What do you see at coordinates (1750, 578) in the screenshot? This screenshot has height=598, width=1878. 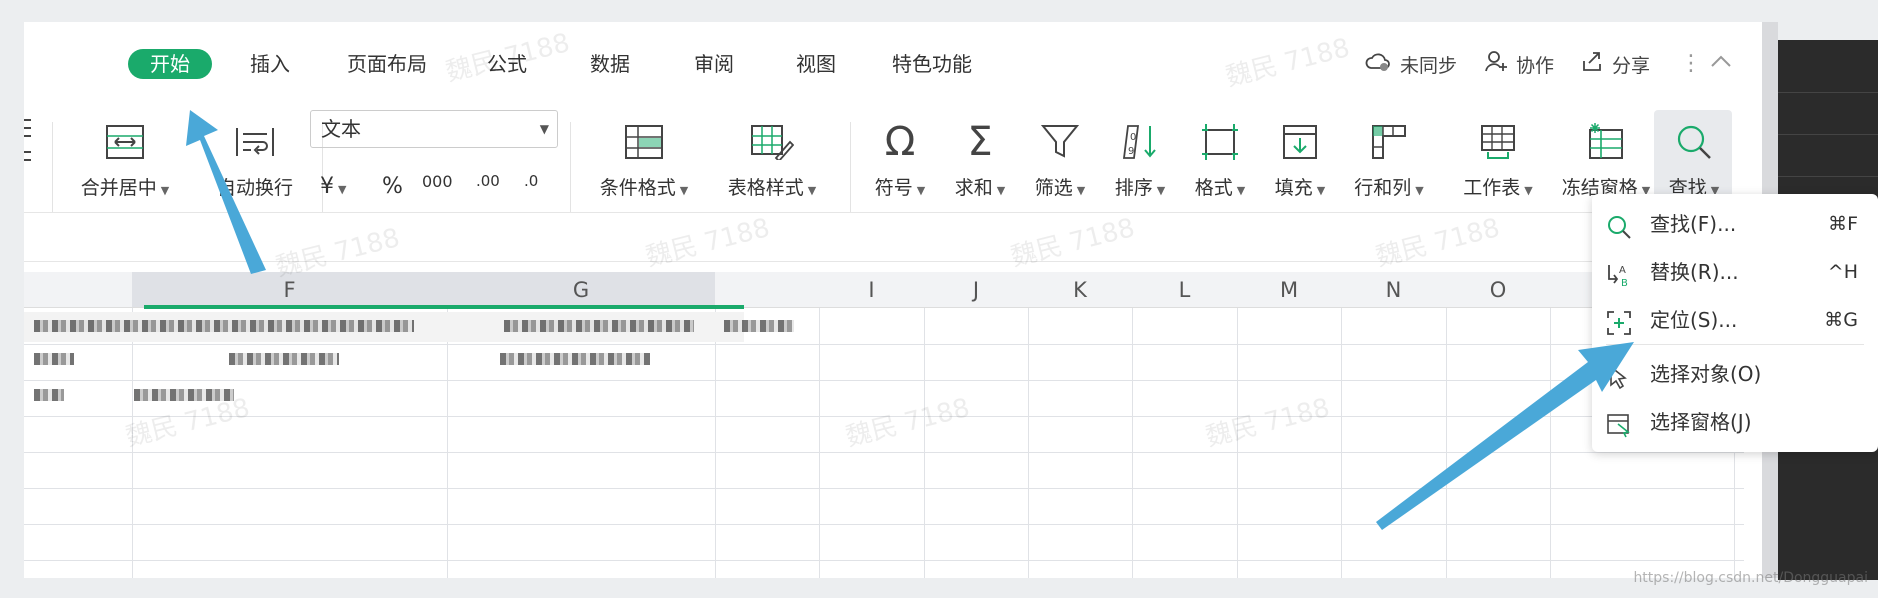 I see `url-watermark: https://blog.csdn.net/Dongguapai` at bounding box center [1750, 578].